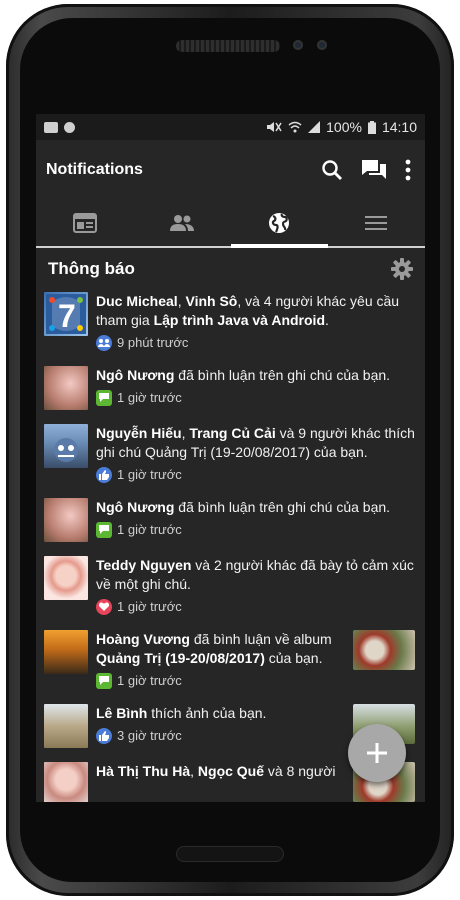 This screenshot has width=460, height=900. I want to click on tab-news-feed, so click(84, 223).